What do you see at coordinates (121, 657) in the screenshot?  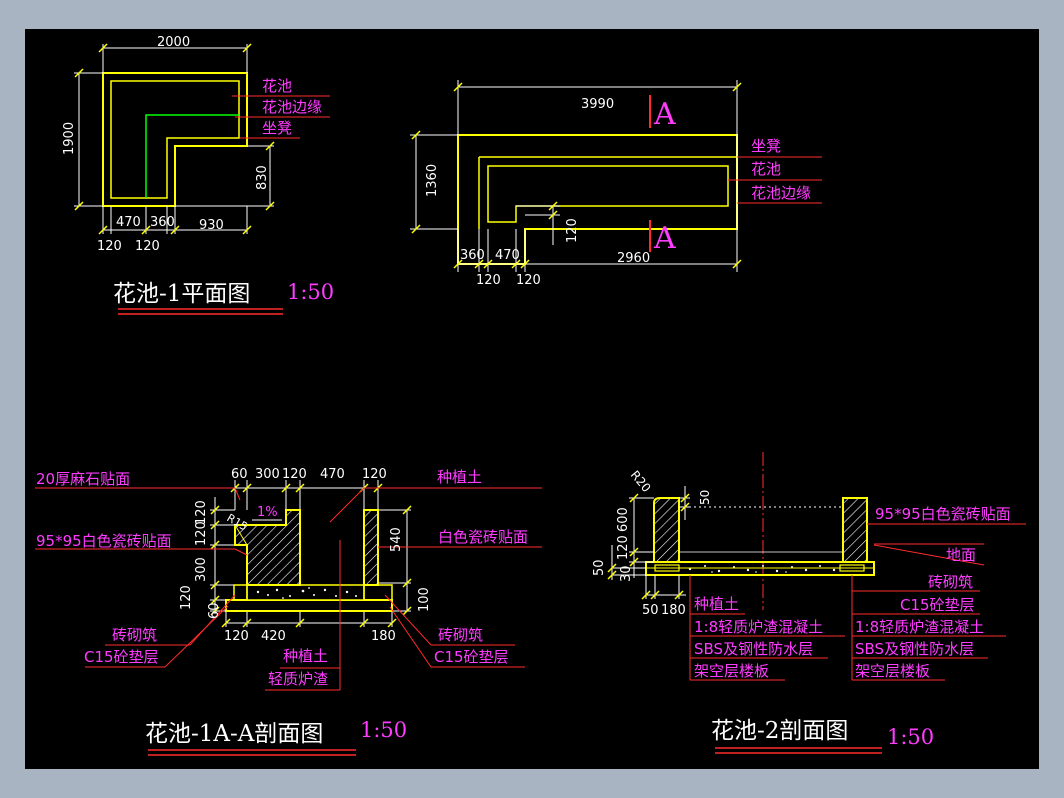 I see `section1-label-c15-left: C15砼垫层` at bounding box center [121, 657].